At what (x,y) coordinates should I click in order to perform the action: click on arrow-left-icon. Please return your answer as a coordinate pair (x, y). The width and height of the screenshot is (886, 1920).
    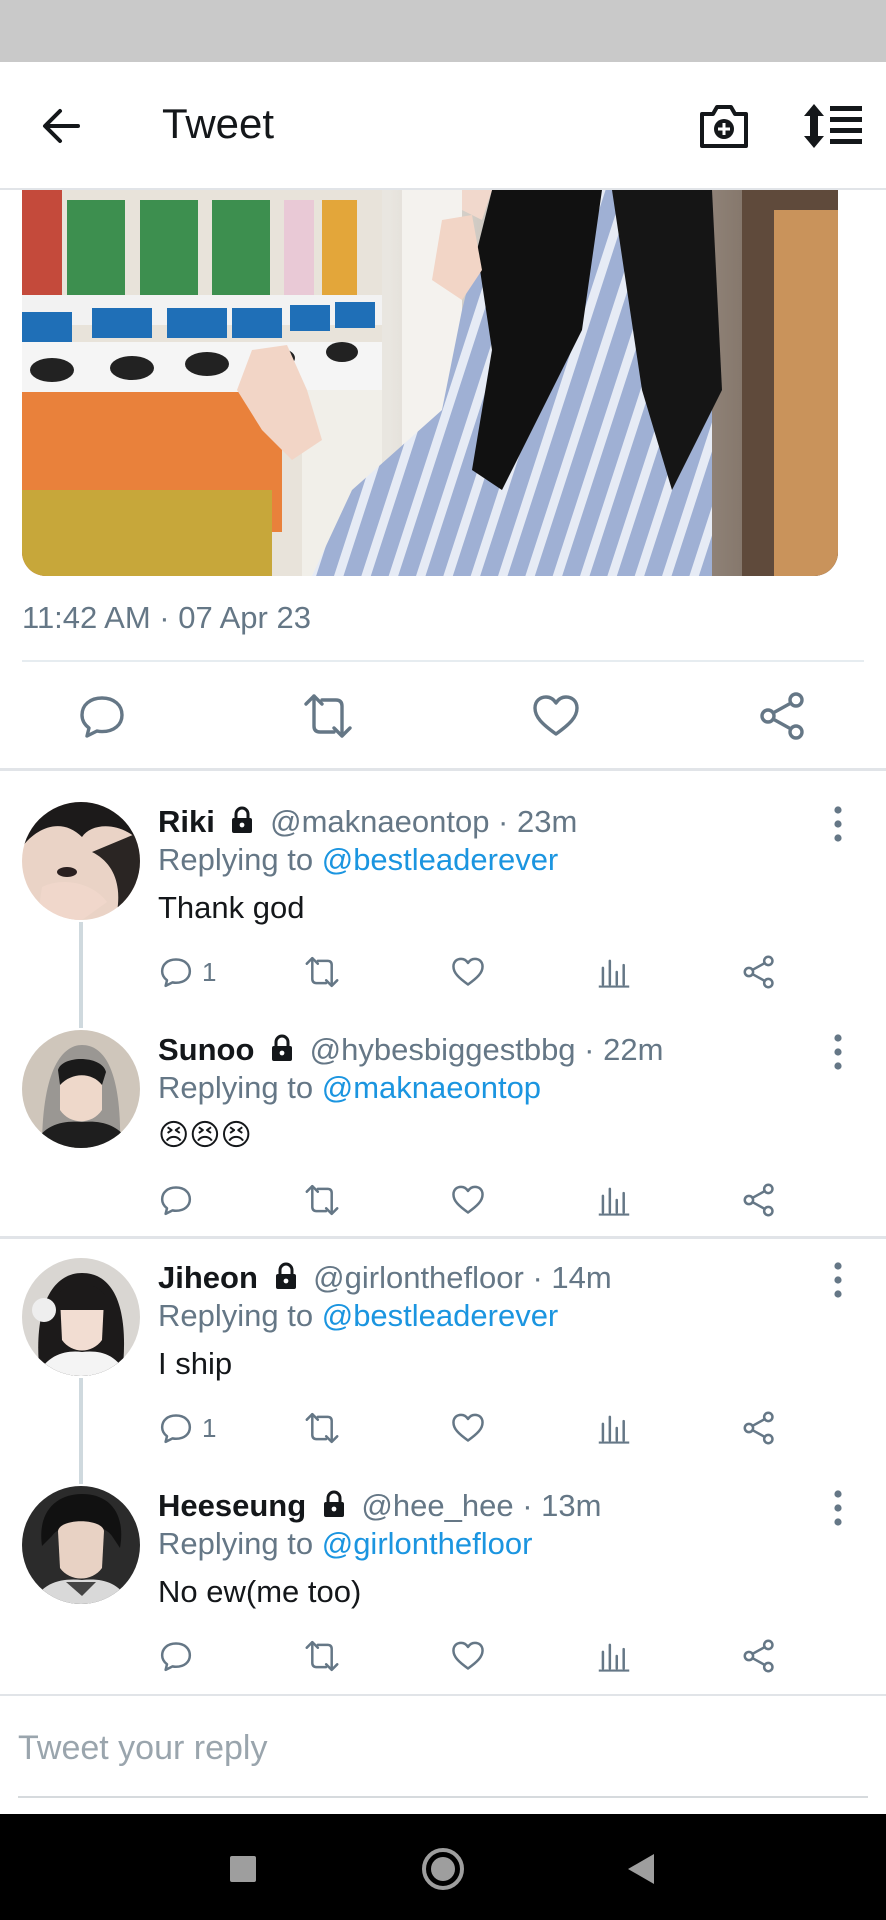
    Looking at the image, I should click on (61, 126).